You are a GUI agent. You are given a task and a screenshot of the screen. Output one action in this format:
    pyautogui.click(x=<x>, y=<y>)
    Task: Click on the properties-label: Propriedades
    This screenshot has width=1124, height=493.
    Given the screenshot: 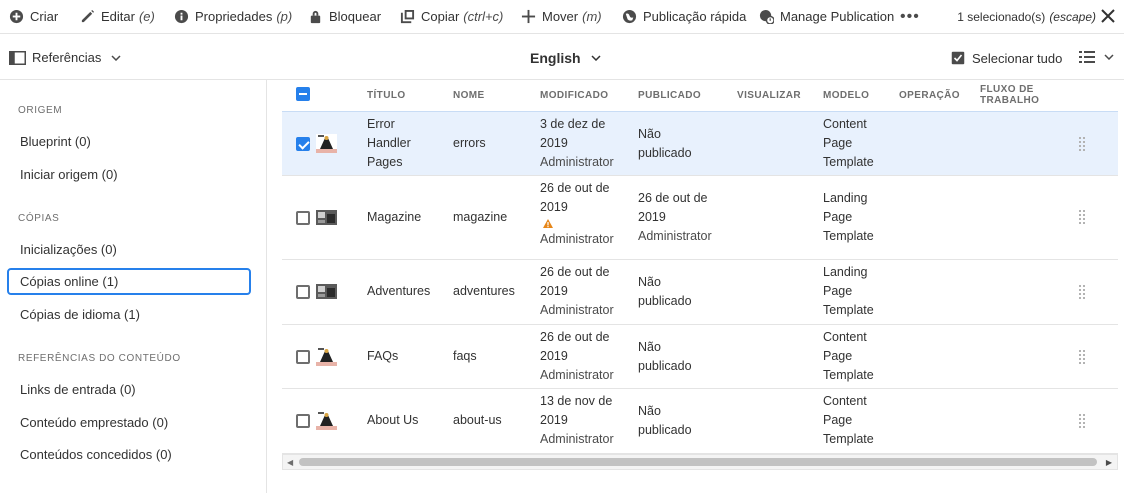 What is the action you would take?
    pyautogui.click(x=234, y=16)
    